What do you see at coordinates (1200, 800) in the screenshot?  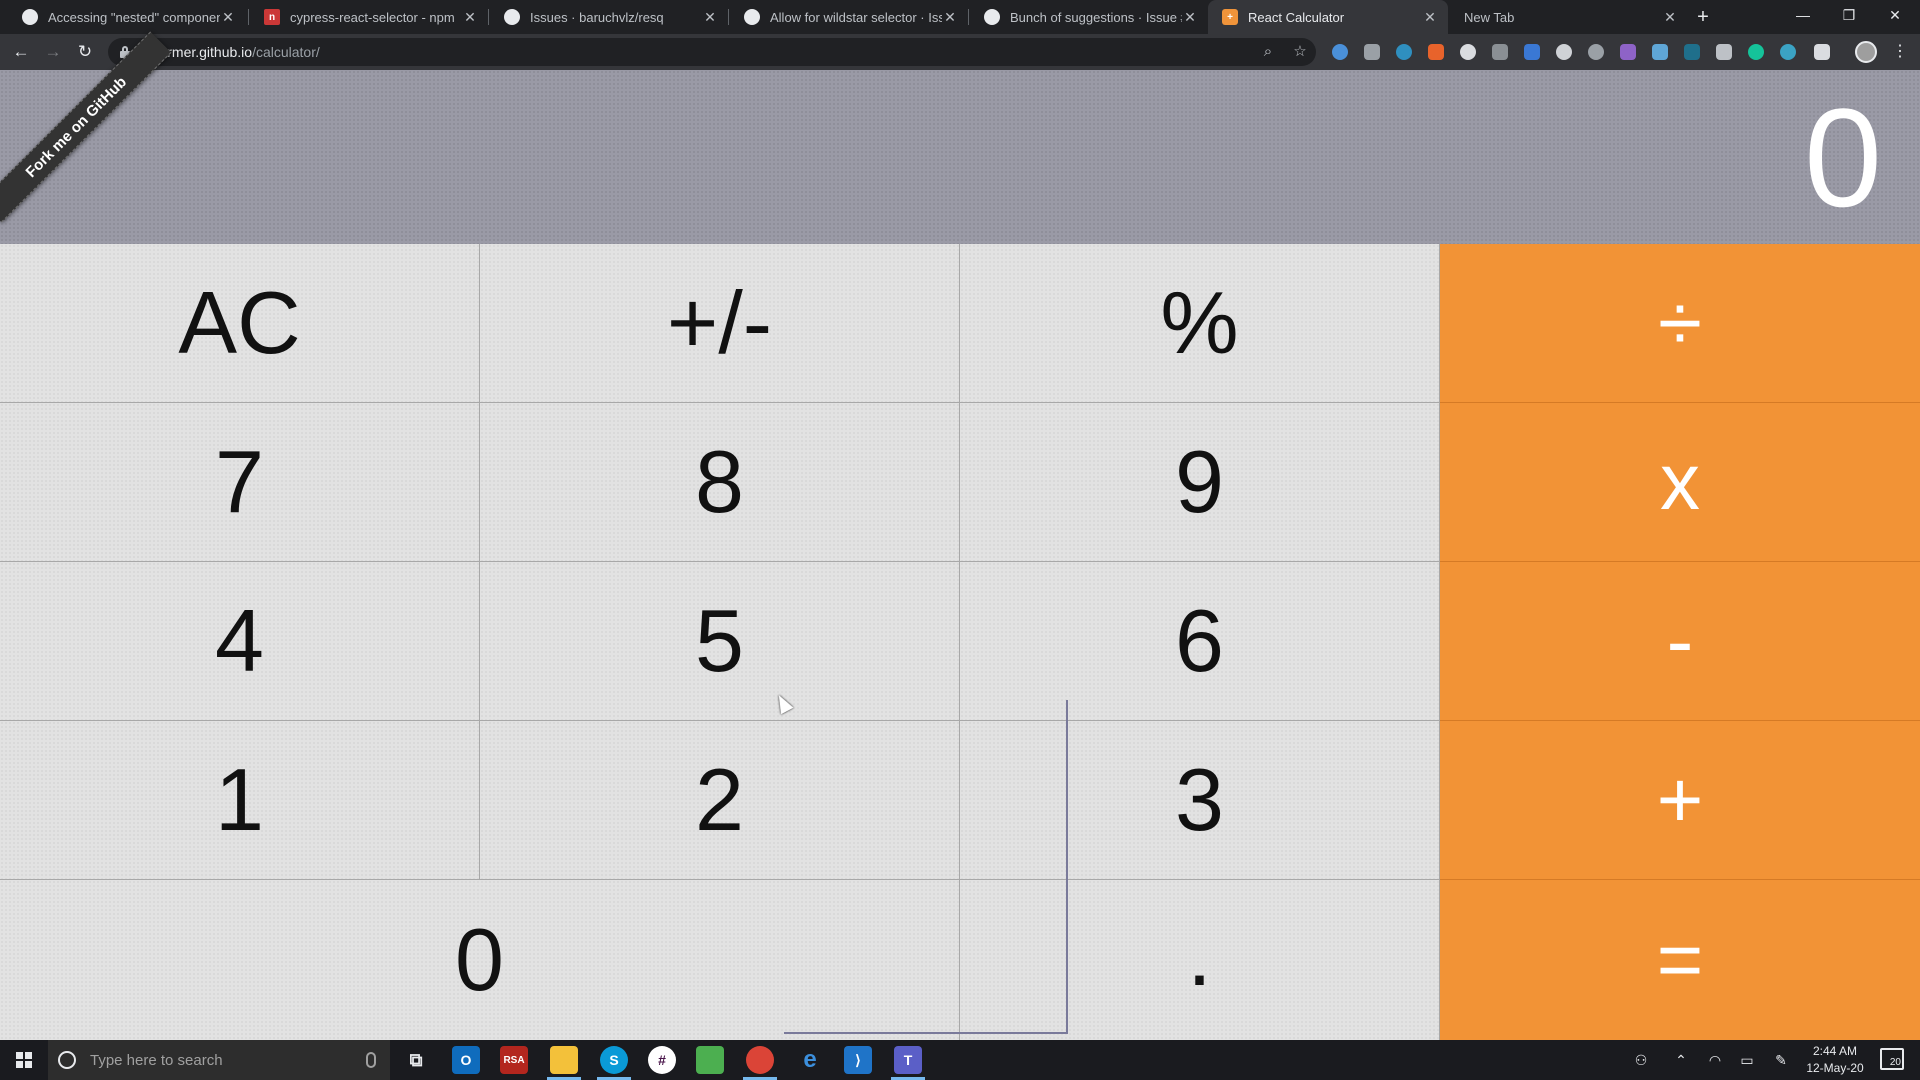 I see `key-3: 3` at bounding box center [1200, 800].